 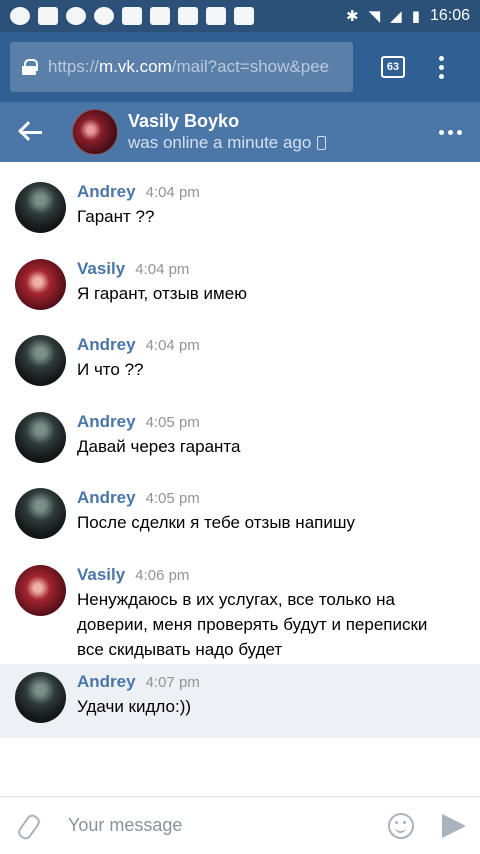 What do you see at coordinates (240, 701) in the screenshot?
I see `message: Andrey 4:07 pm Удачи кидло:))` at bounding box center [240, 701].